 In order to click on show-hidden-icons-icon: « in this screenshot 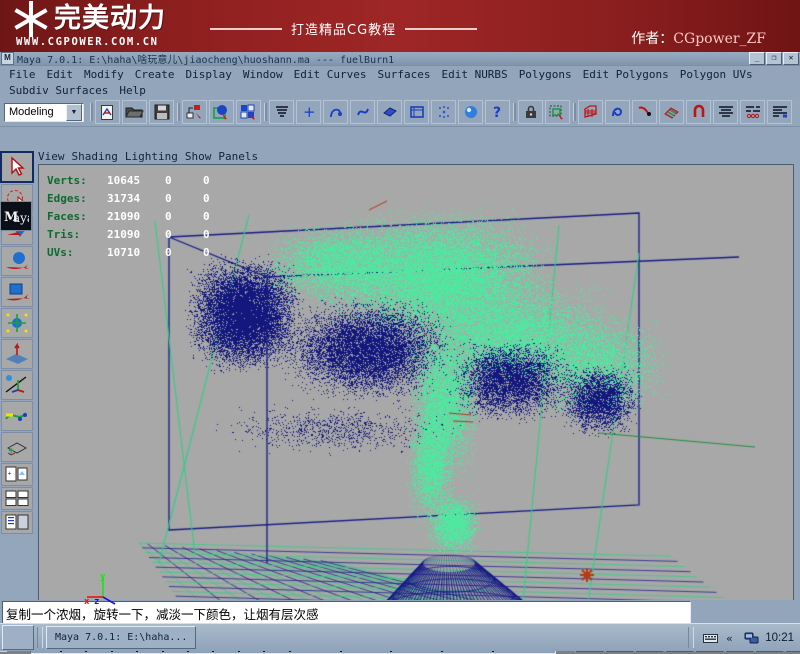, I will do `click(731, 637)`.